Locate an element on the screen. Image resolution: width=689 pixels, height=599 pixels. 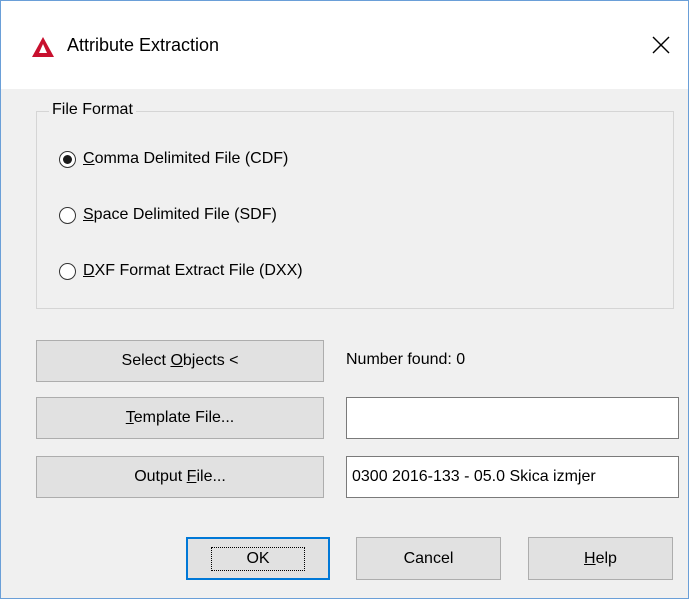
ok-button: OK is located at coordinates (258, 558).